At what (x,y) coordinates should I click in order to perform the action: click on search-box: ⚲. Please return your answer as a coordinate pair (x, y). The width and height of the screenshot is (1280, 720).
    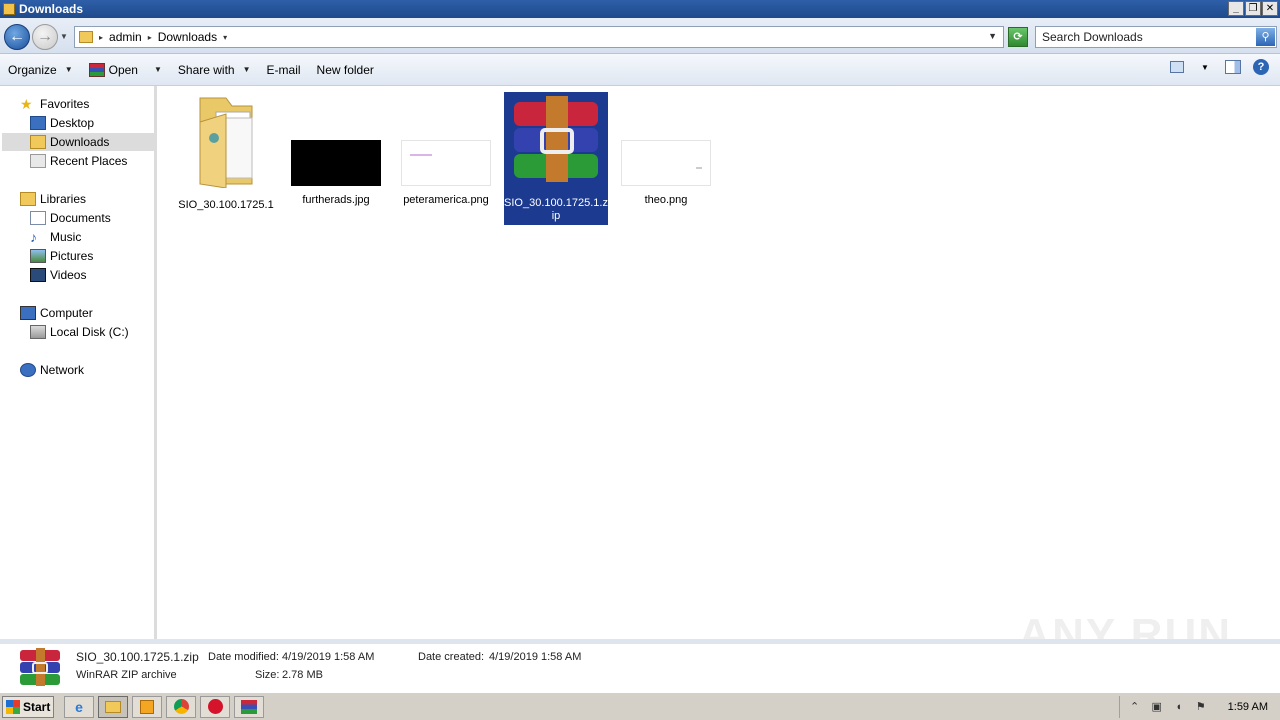
    Looking at the image, I should click on (1156, 37).